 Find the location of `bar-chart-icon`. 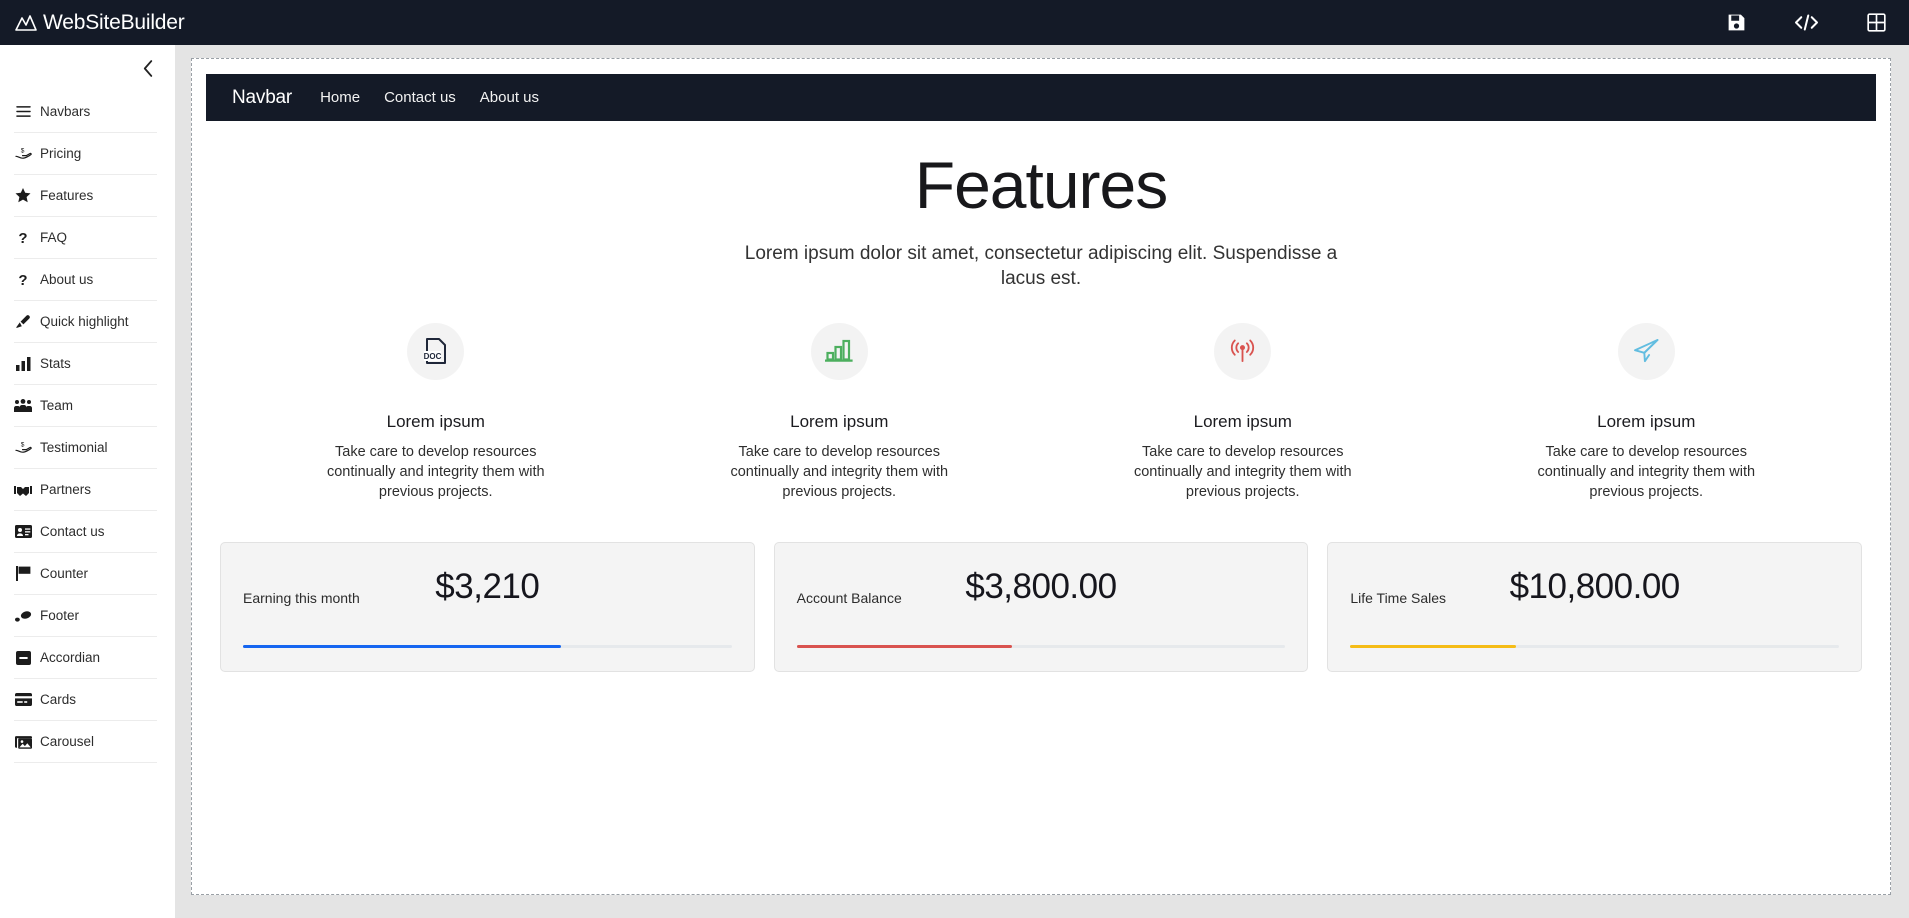

bar-chart-icon is located at coordinates (839, 351).